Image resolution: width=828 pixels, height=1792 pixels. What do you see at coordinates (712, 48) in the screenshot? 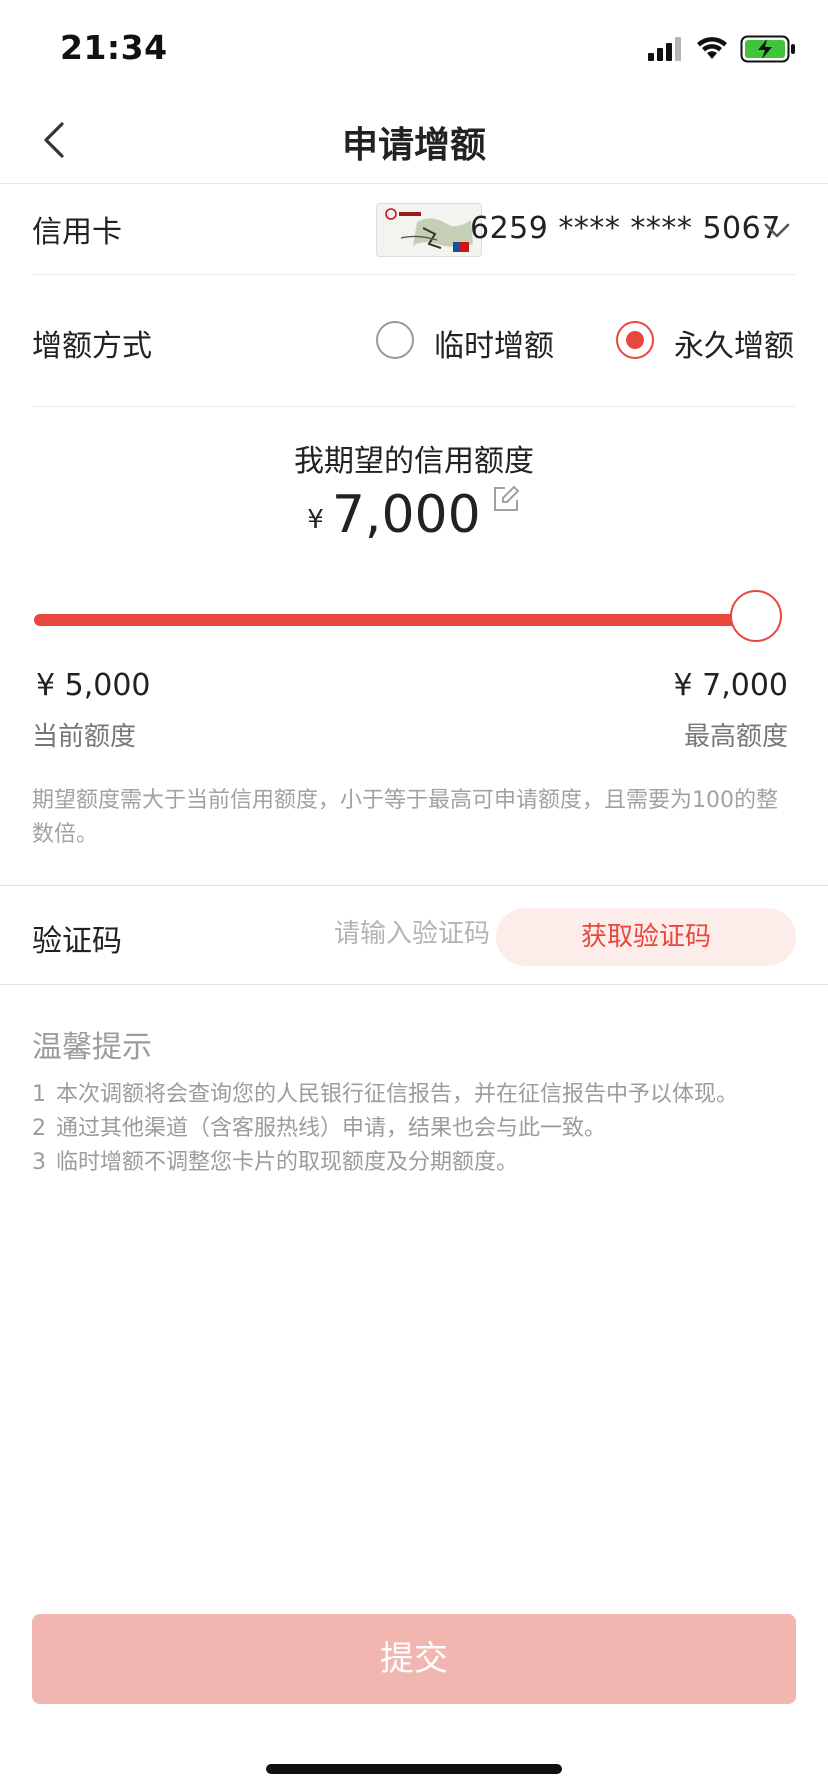
I see `wifi-icon` at bounding box center [712, 48].